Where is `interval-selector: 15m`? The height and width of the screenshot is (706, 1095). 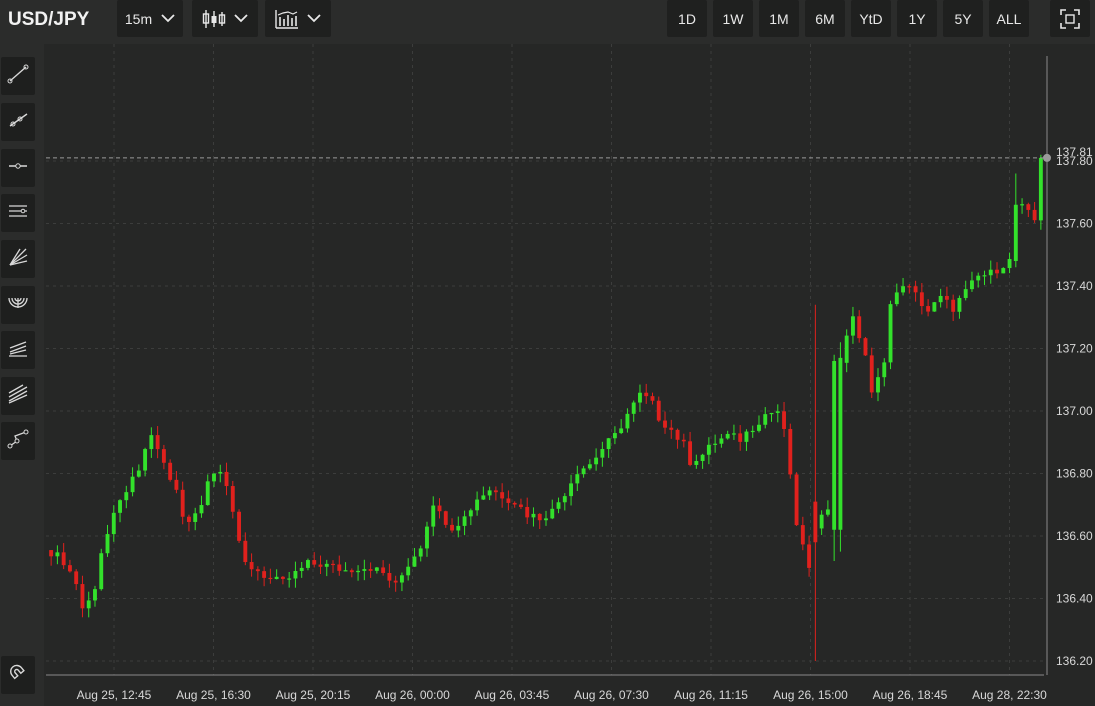 interval-selector: 15m is located at coordinates (150, 18).